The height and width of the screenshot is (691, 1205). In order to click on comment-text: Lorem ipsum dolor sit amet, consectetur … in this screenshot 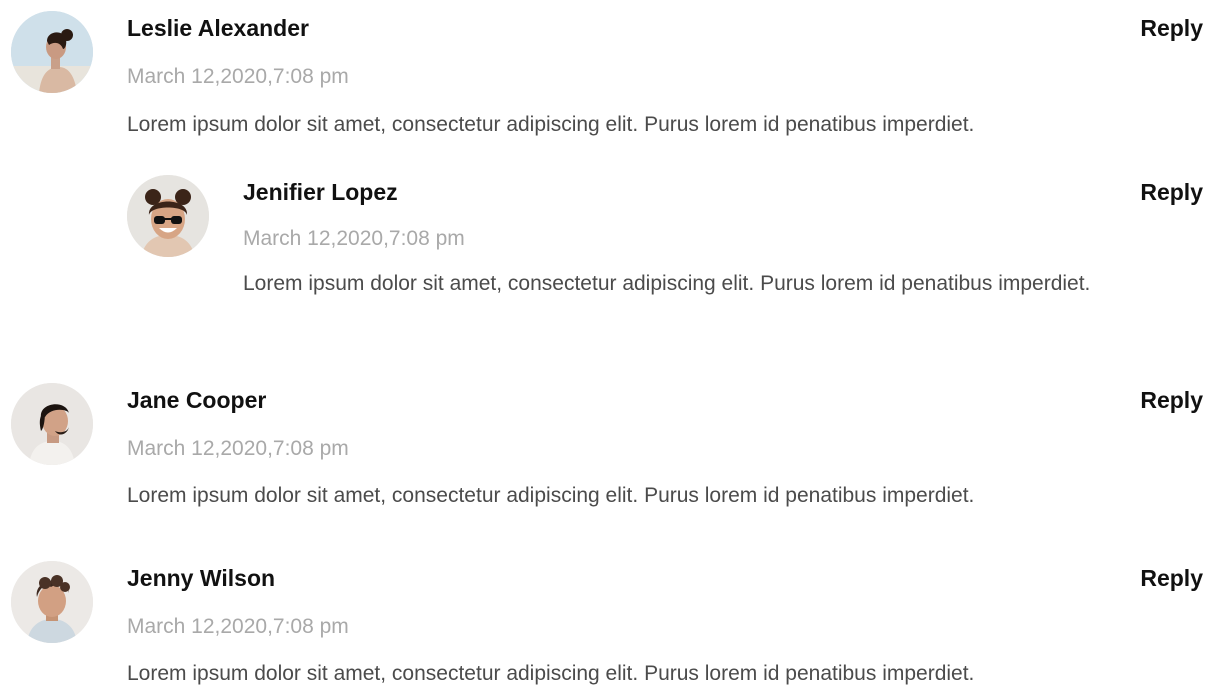, I will do `click(551, 673)`.